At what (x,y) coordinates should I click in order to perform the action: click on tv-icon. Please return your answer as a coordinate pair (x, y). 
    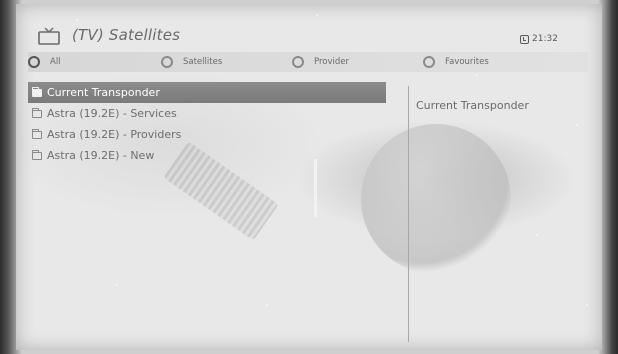
    Looking at the image, I should click on (49, 36).